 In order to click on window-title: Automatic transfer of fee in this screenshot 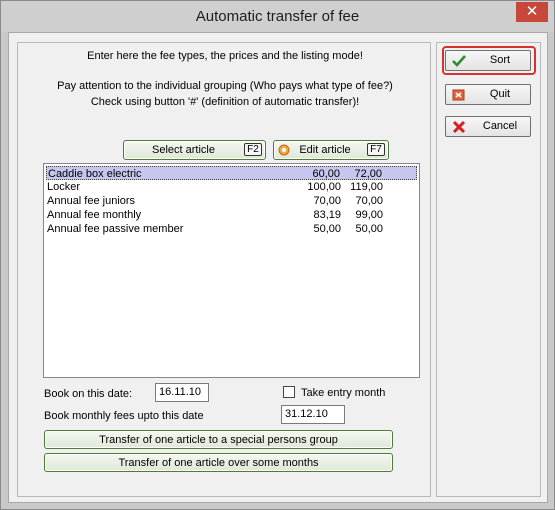, I will do `click(277, 16)`.